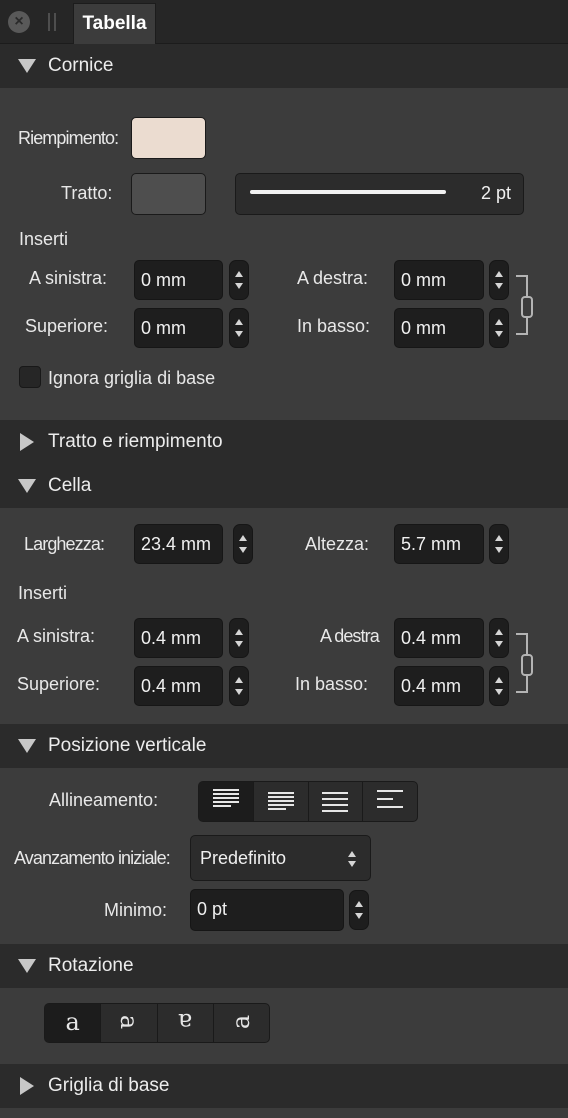  I want to click on right-inset-stepper, so click(499, 280).